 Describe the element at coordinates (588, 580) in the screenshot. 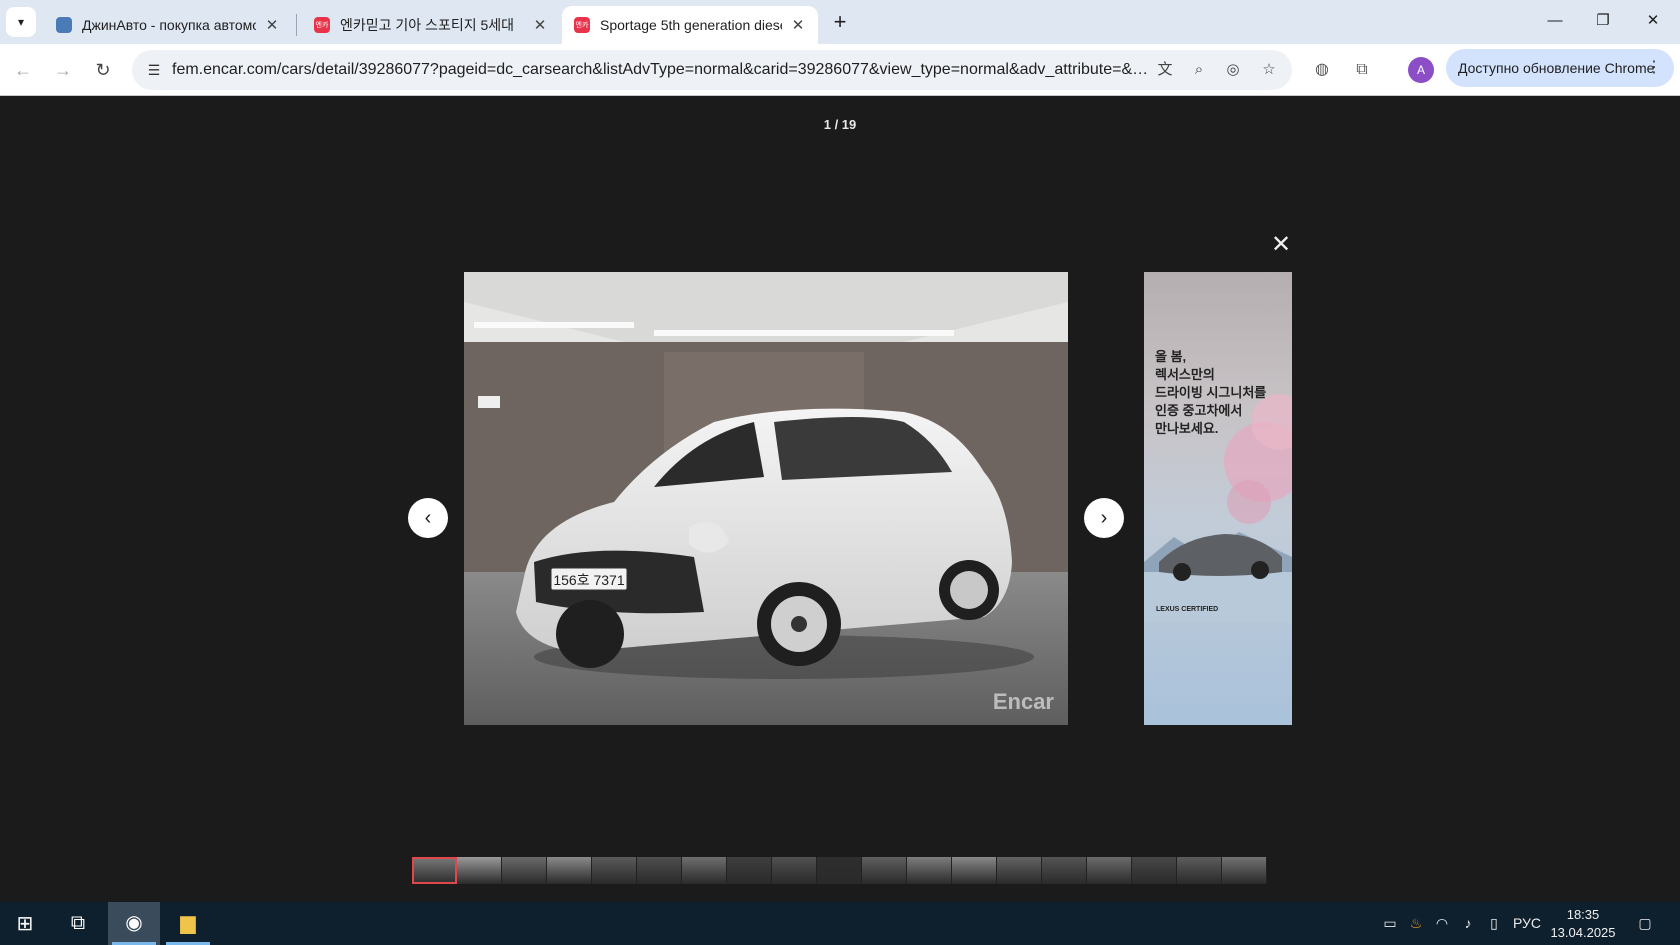

I see `license-plate-text: 156호 7371` at that location.